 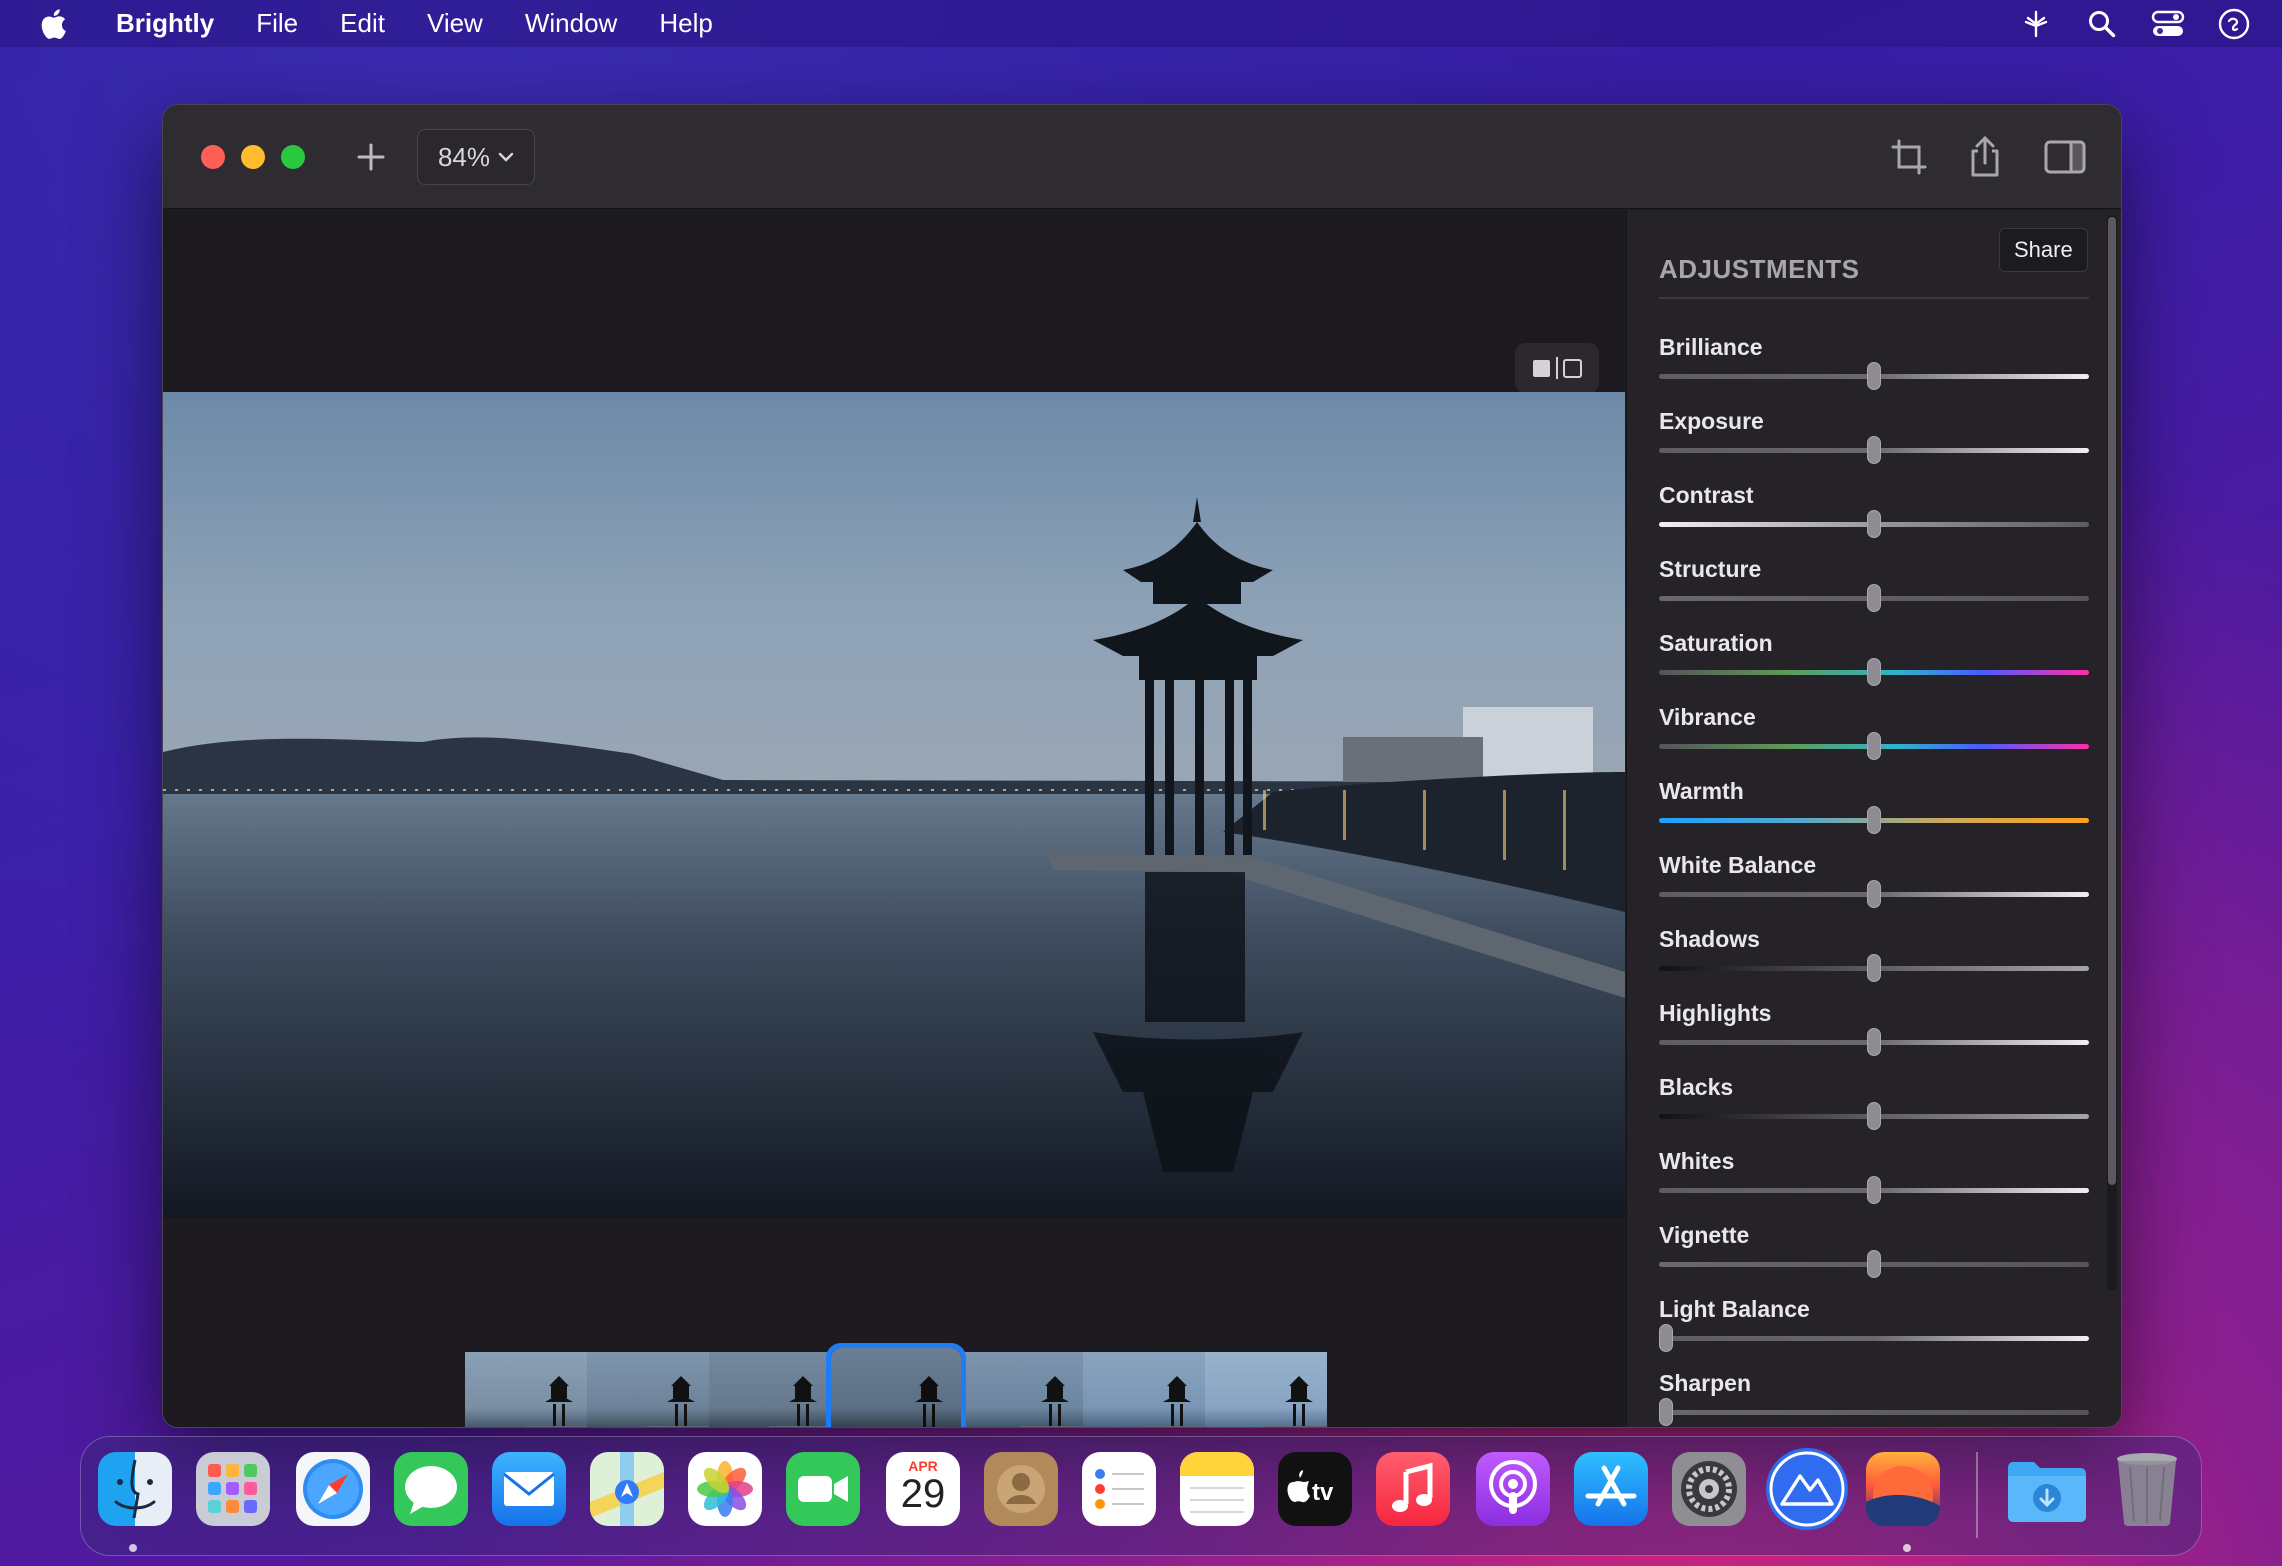 What do you see at coordinates (685, 23) in the screenshot?
I see `menu-help: Help` at bounding box center [685, 23].